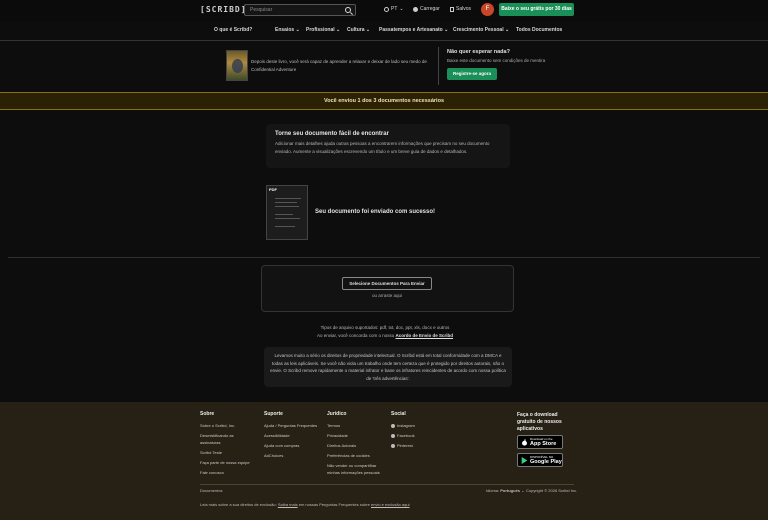 Image resolution: width=768 pixels, height=520 pixels. What do you see at coordinates (543, 444) in the screenshot?
I see `store-name: App Store` at bounding box center [543, 444].